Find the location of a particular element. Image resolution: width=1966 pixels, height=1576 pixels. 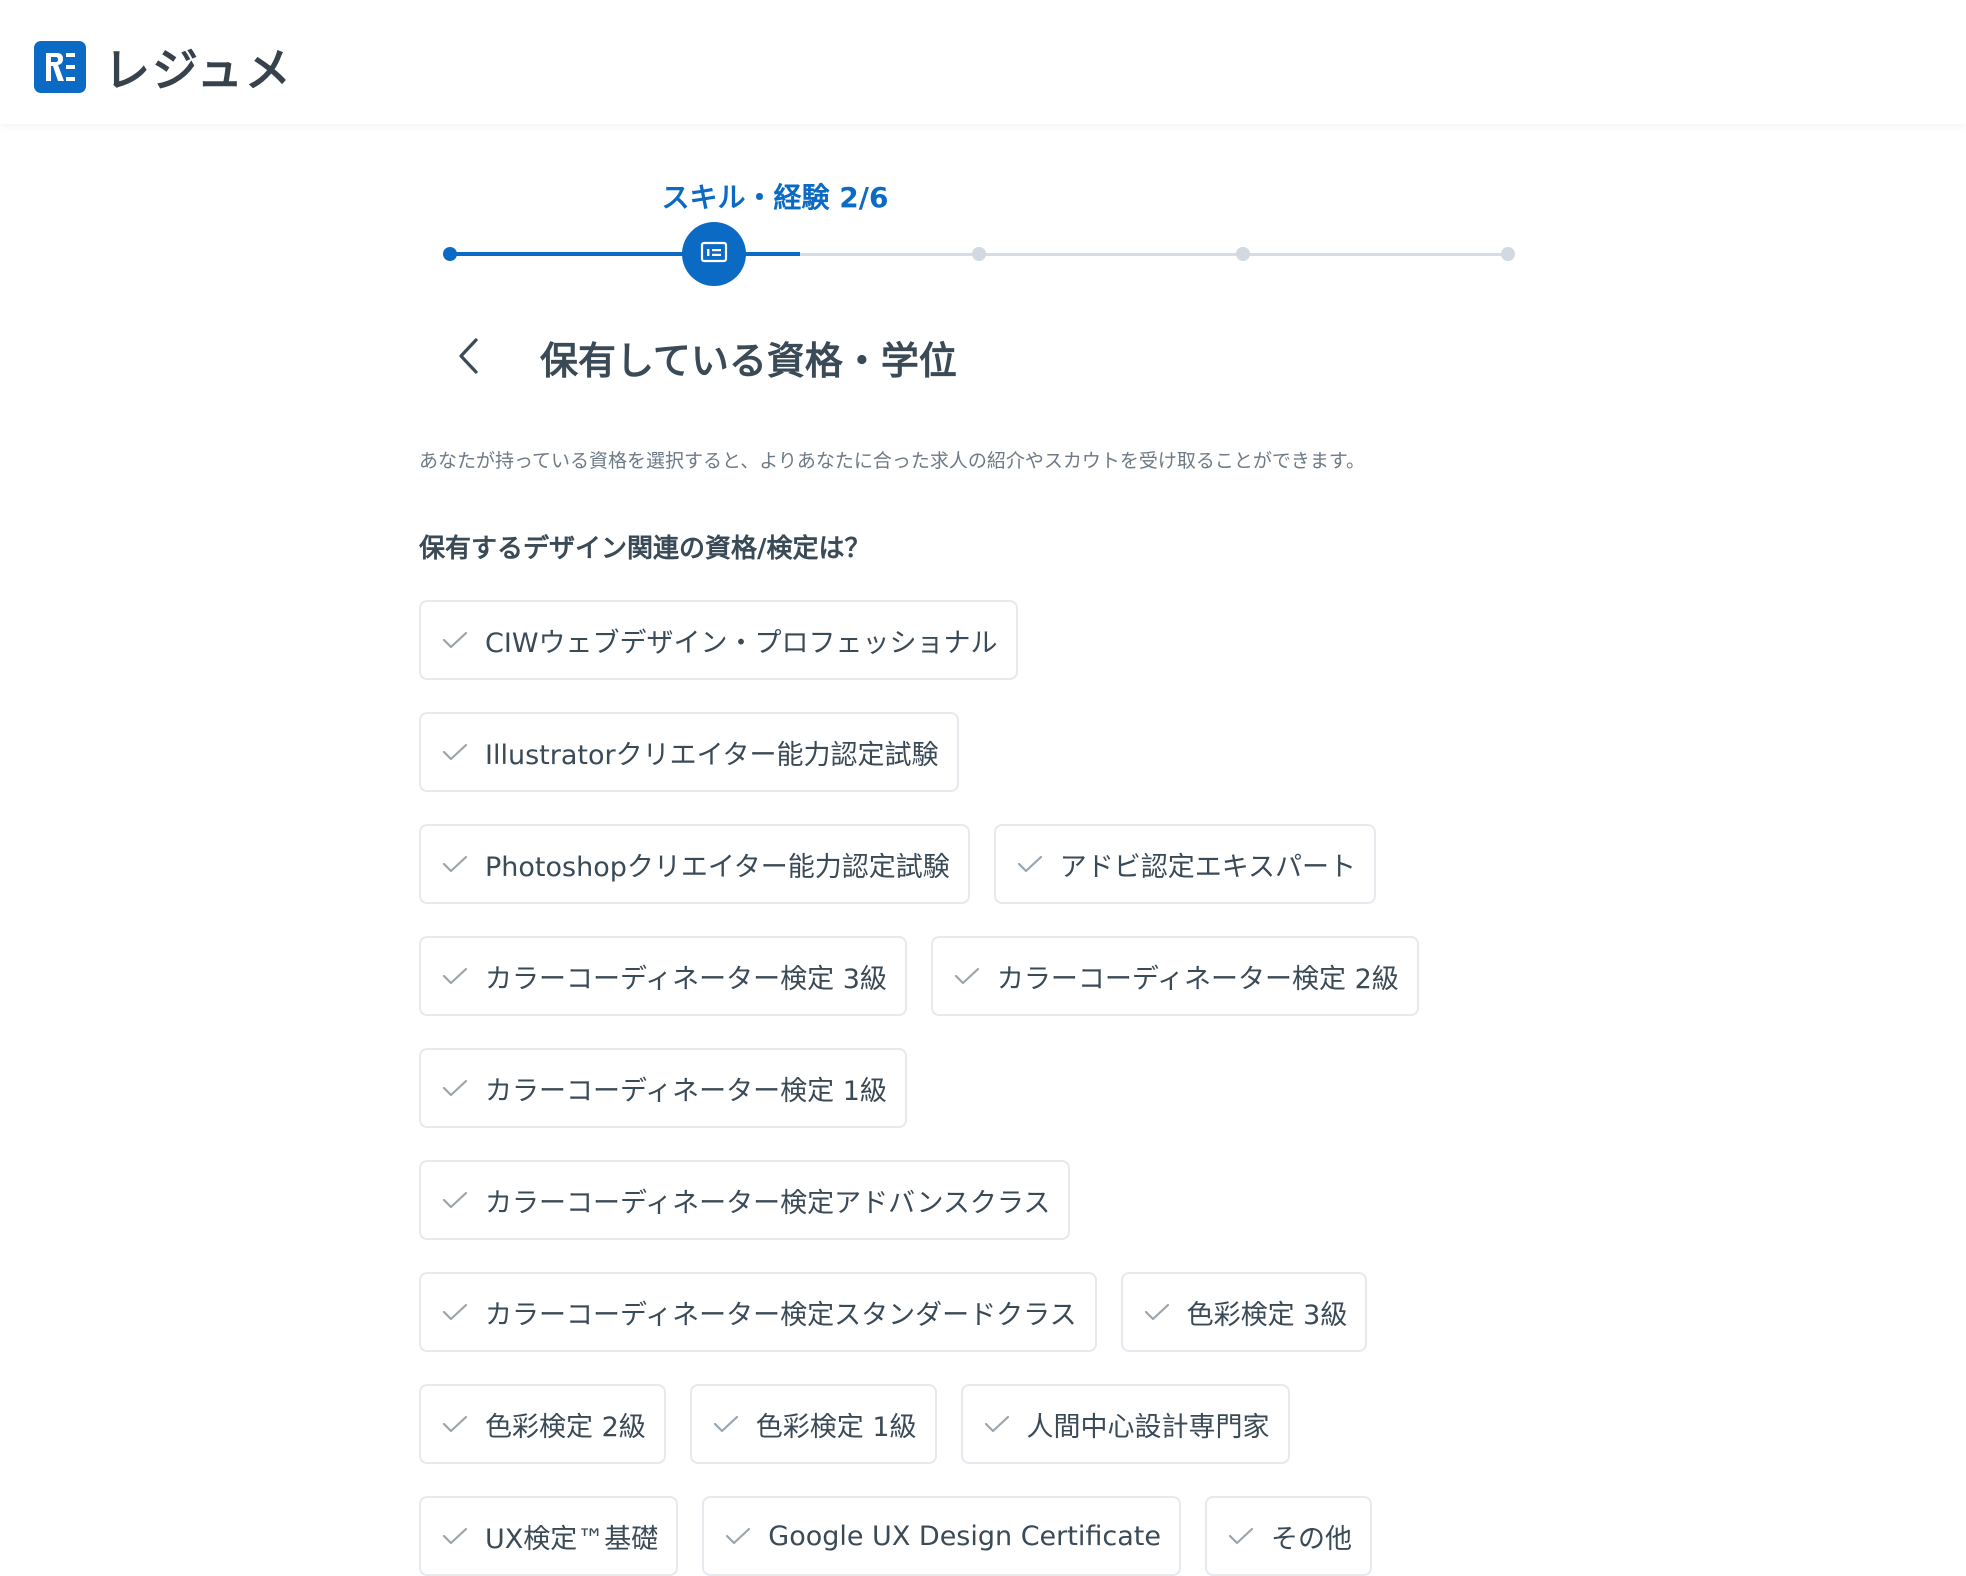

option-chip: アドビ認定エキスパート is located at coordinates (1184, 864).